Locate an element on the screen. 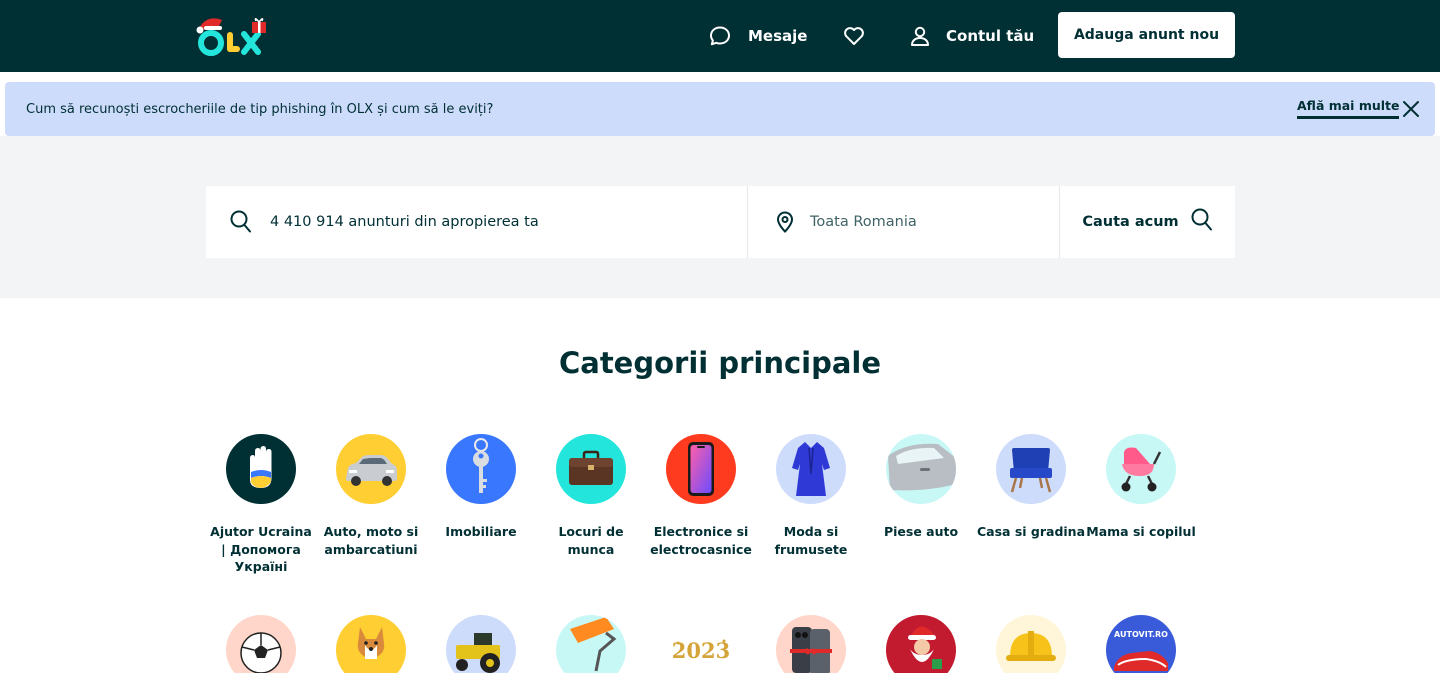  svg-text: AUTOVIT.RO is located at coordinates (1141, 634).